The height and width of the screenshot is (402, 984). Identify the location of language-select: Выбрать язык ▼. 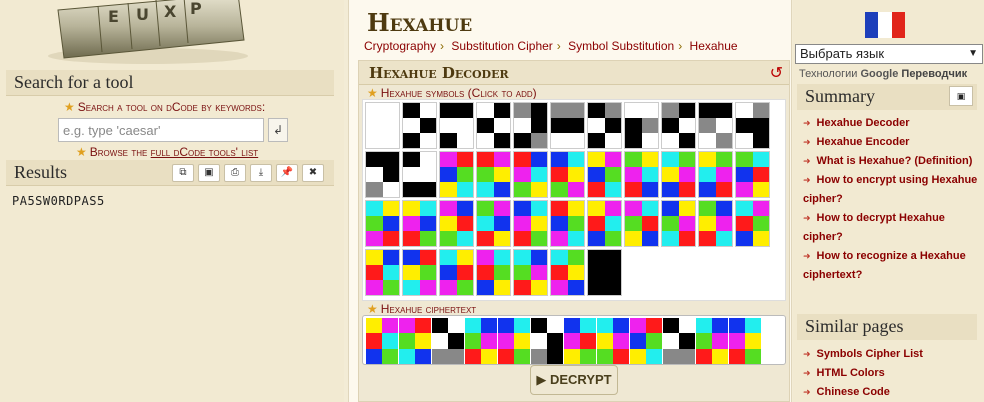
(889, 54).